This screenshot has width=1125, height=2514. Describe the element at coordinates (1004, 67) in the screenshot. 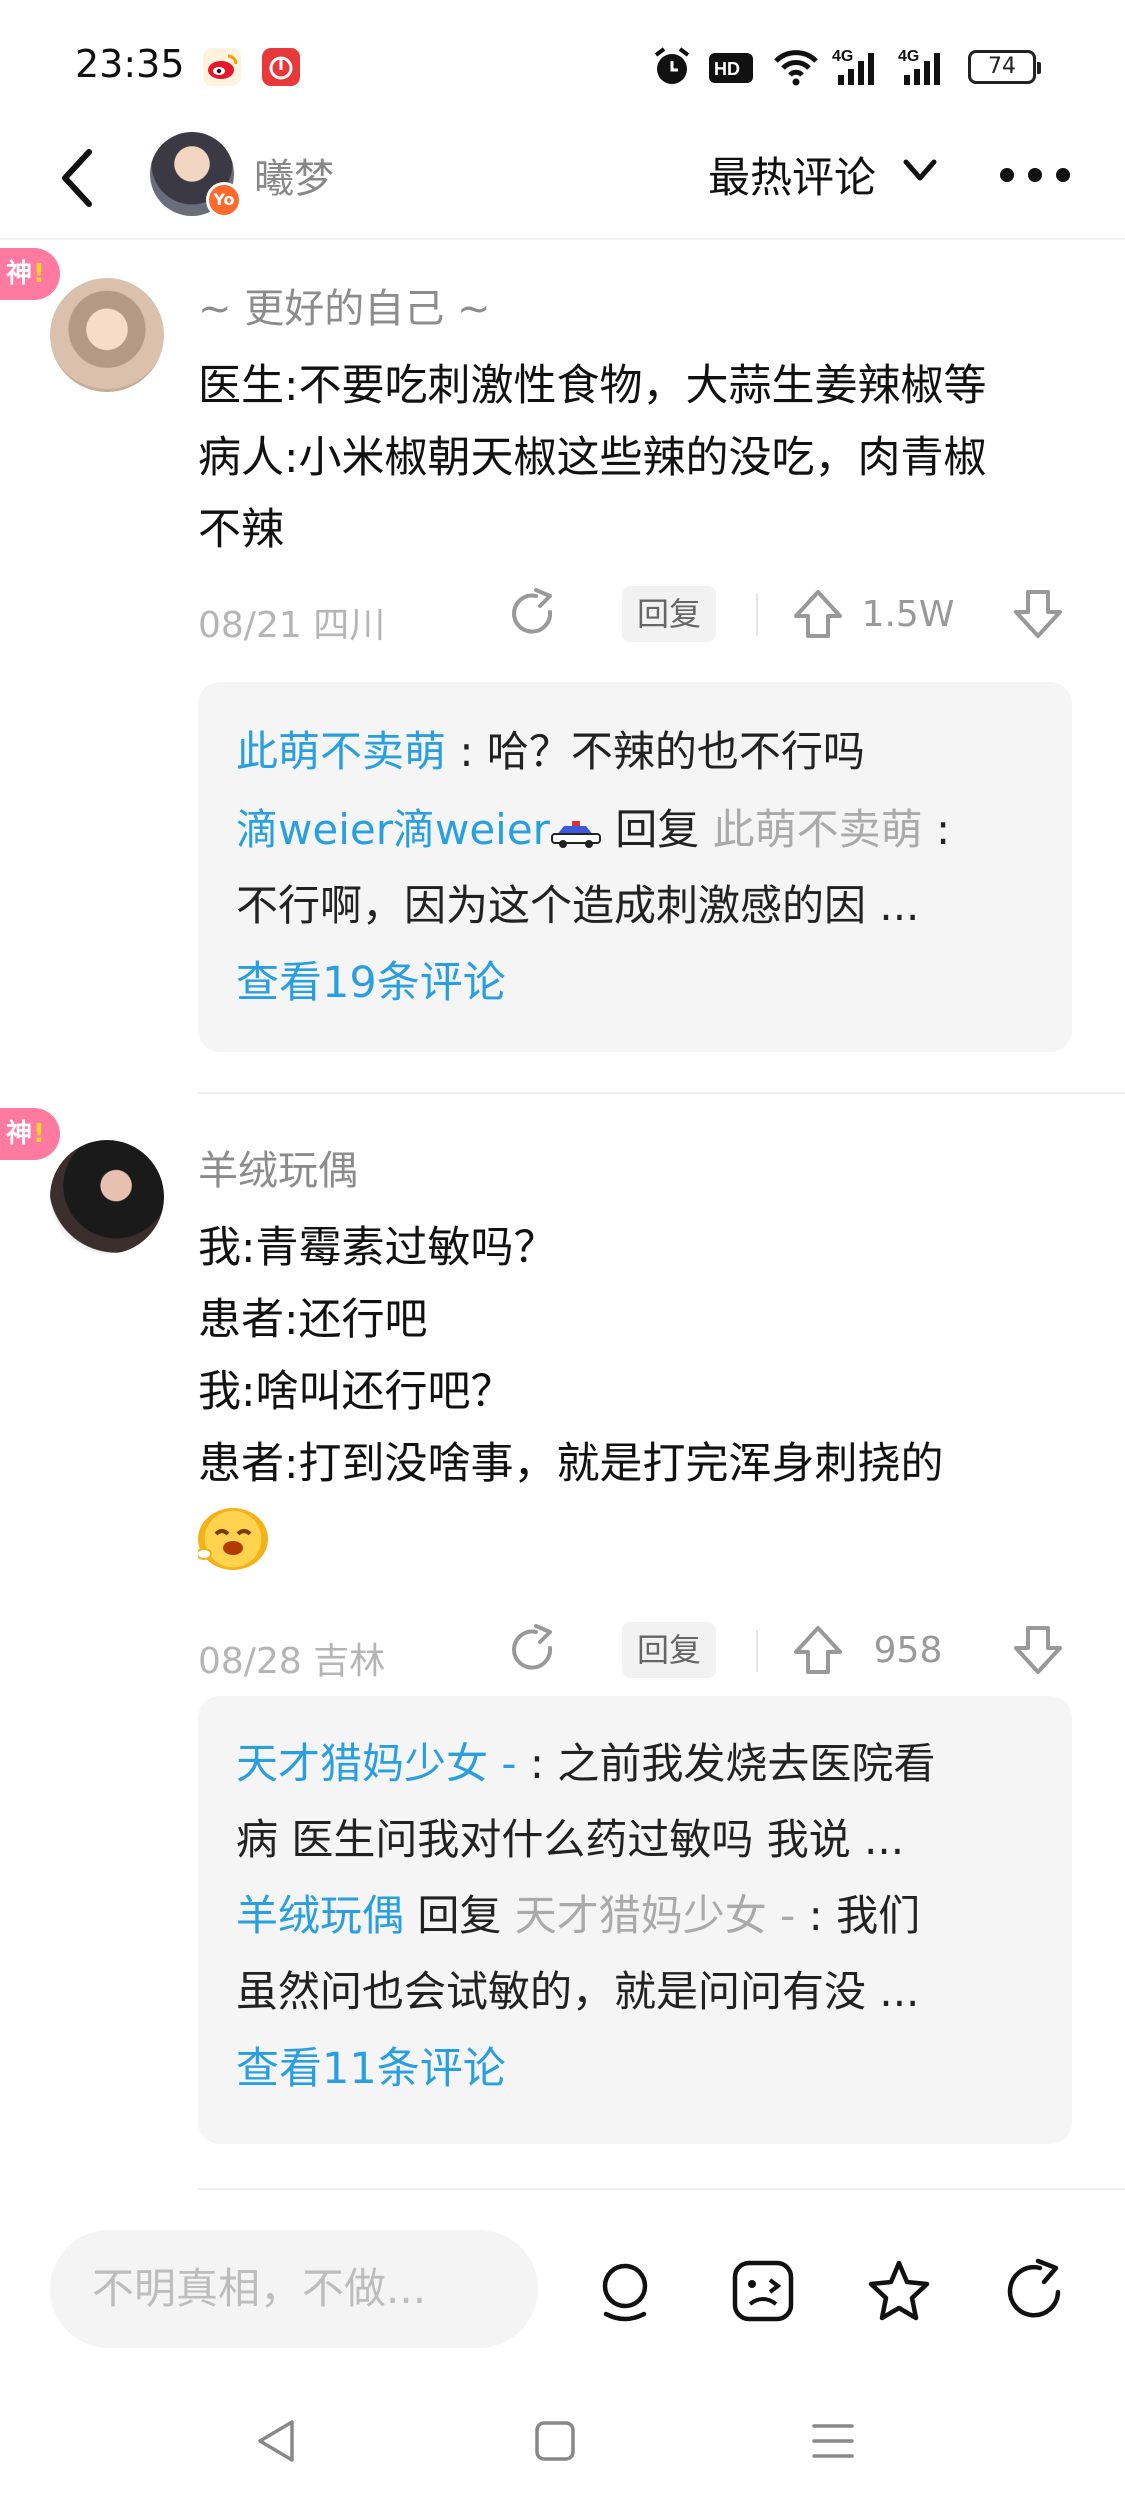

I see `battery-indicator: 74` at that location.